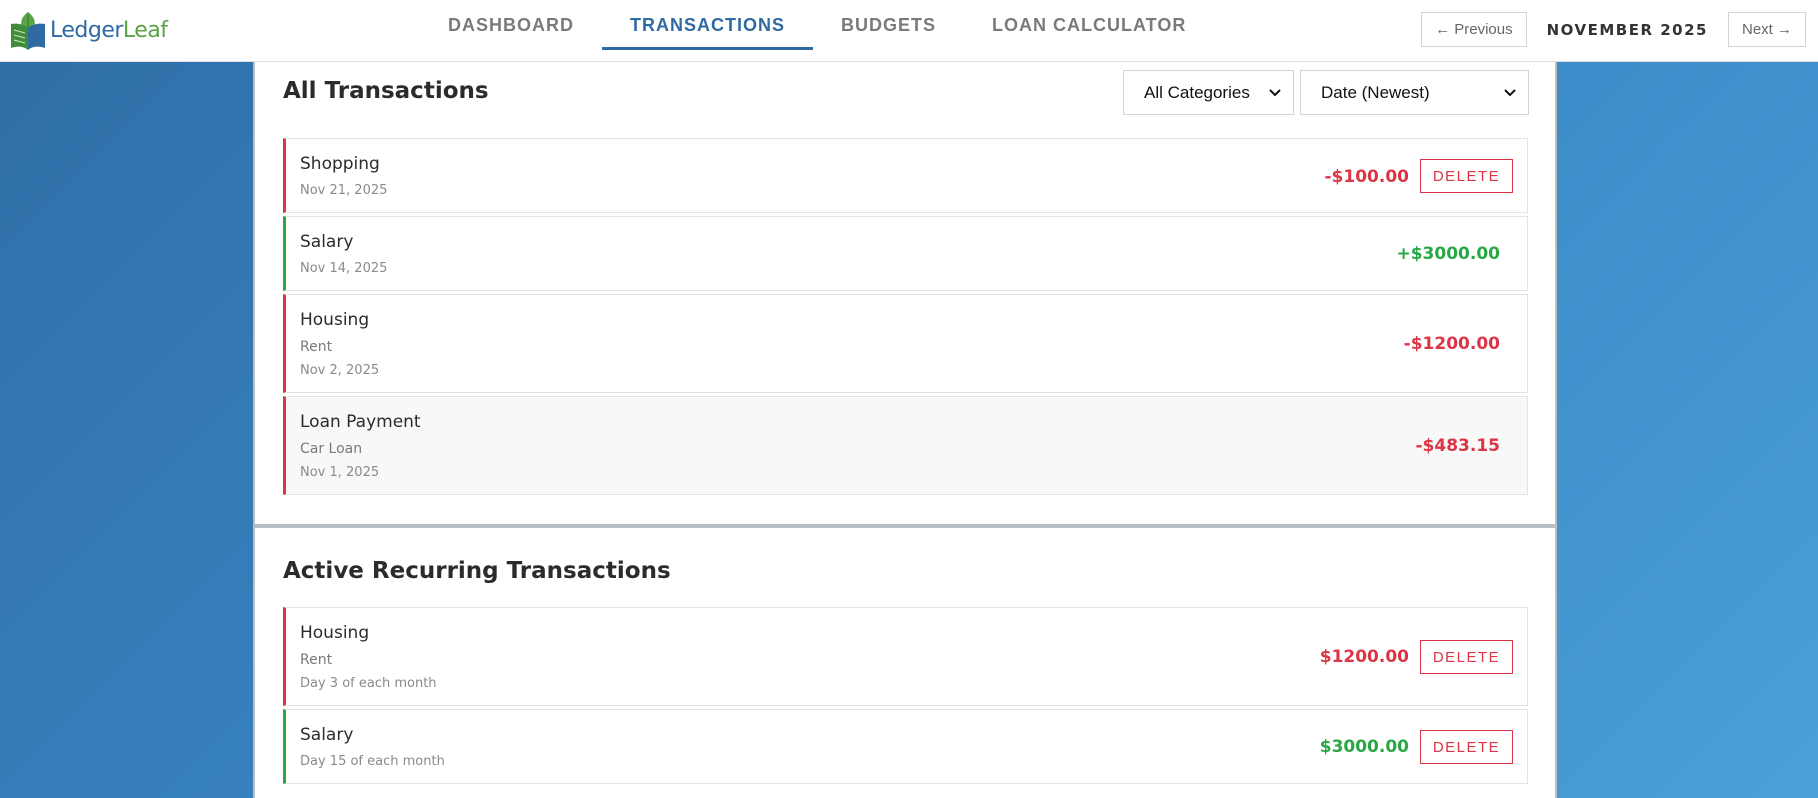  Describe the element at coordinates (905, 526) in the screenshot. I see `section-divider` at that location.